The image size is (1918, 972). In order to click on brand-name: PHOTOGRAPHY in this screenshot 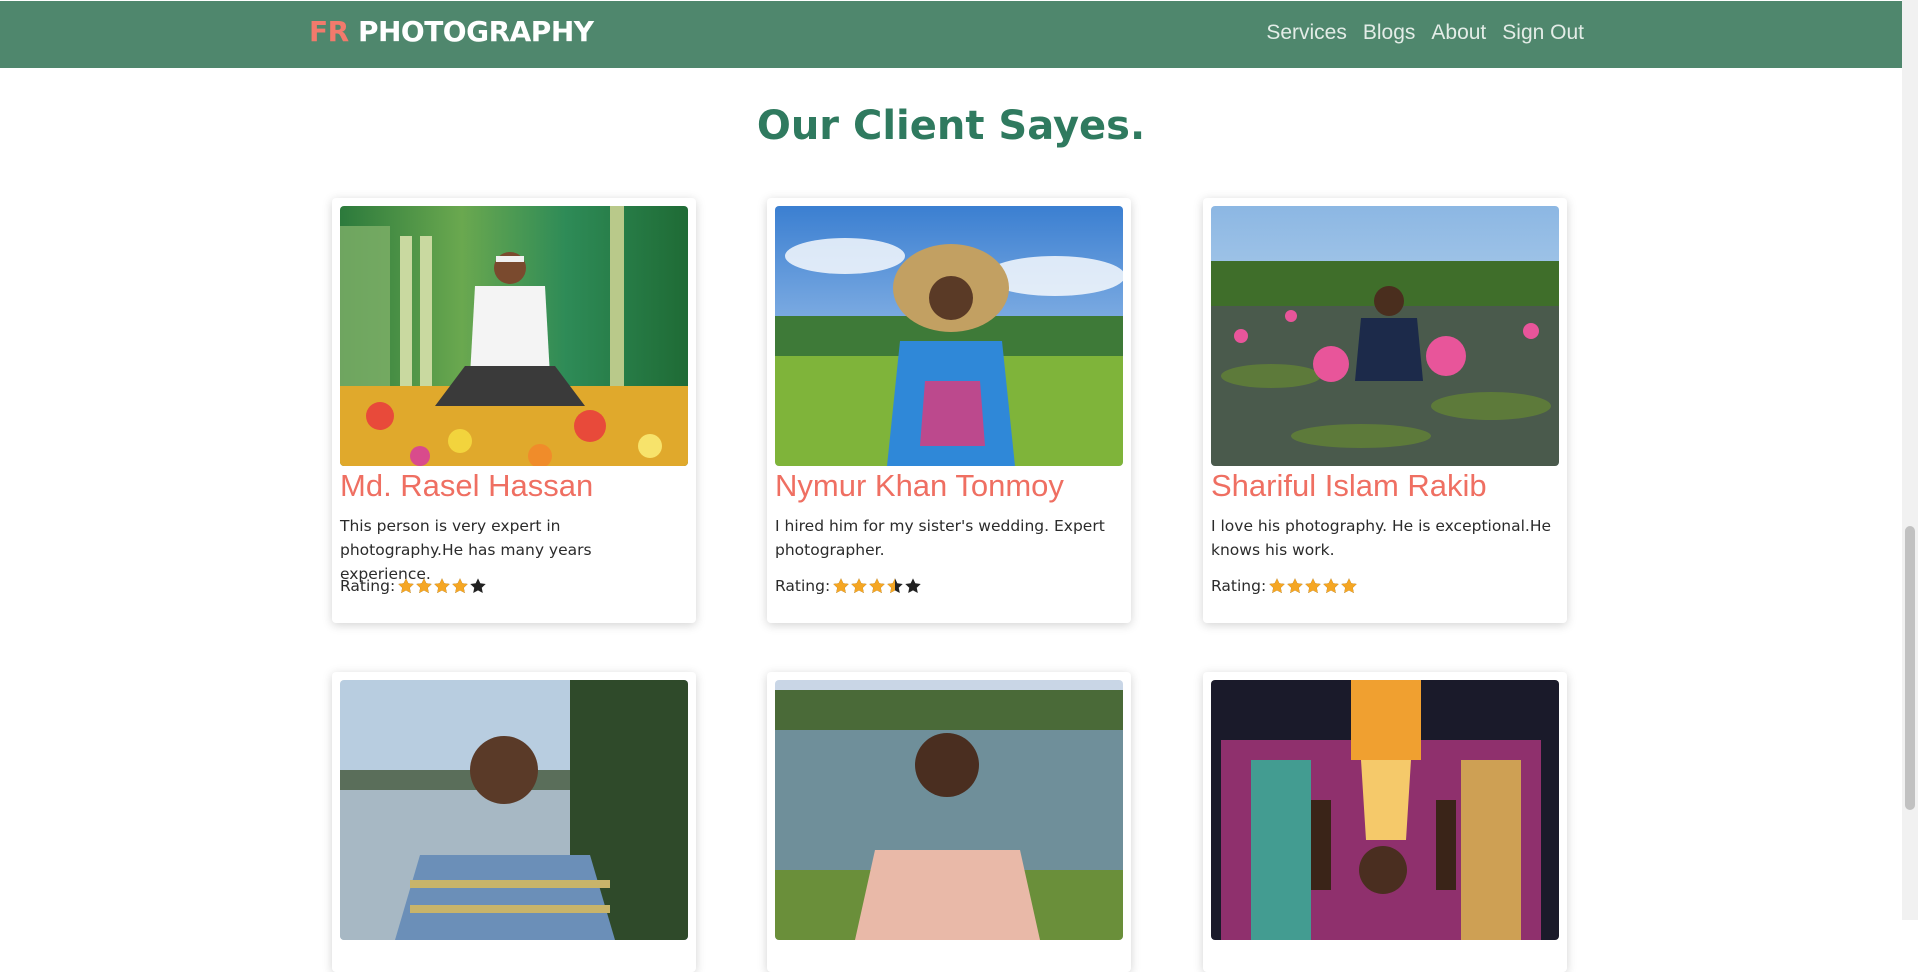, I will do `click(475, 31)`.